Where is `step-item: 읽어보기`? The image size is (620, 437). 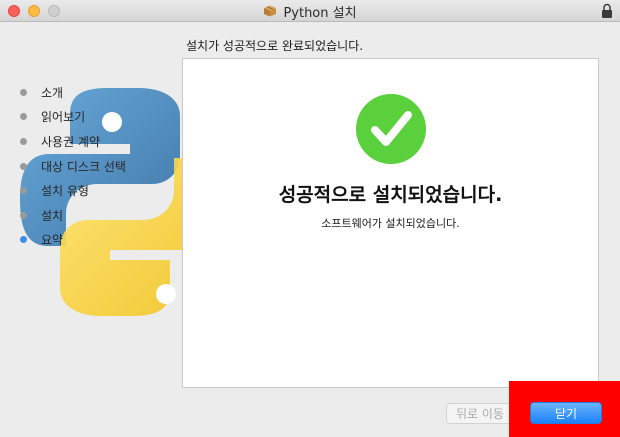
step-item: 읽어보기 is located at coordinates (96, 117).